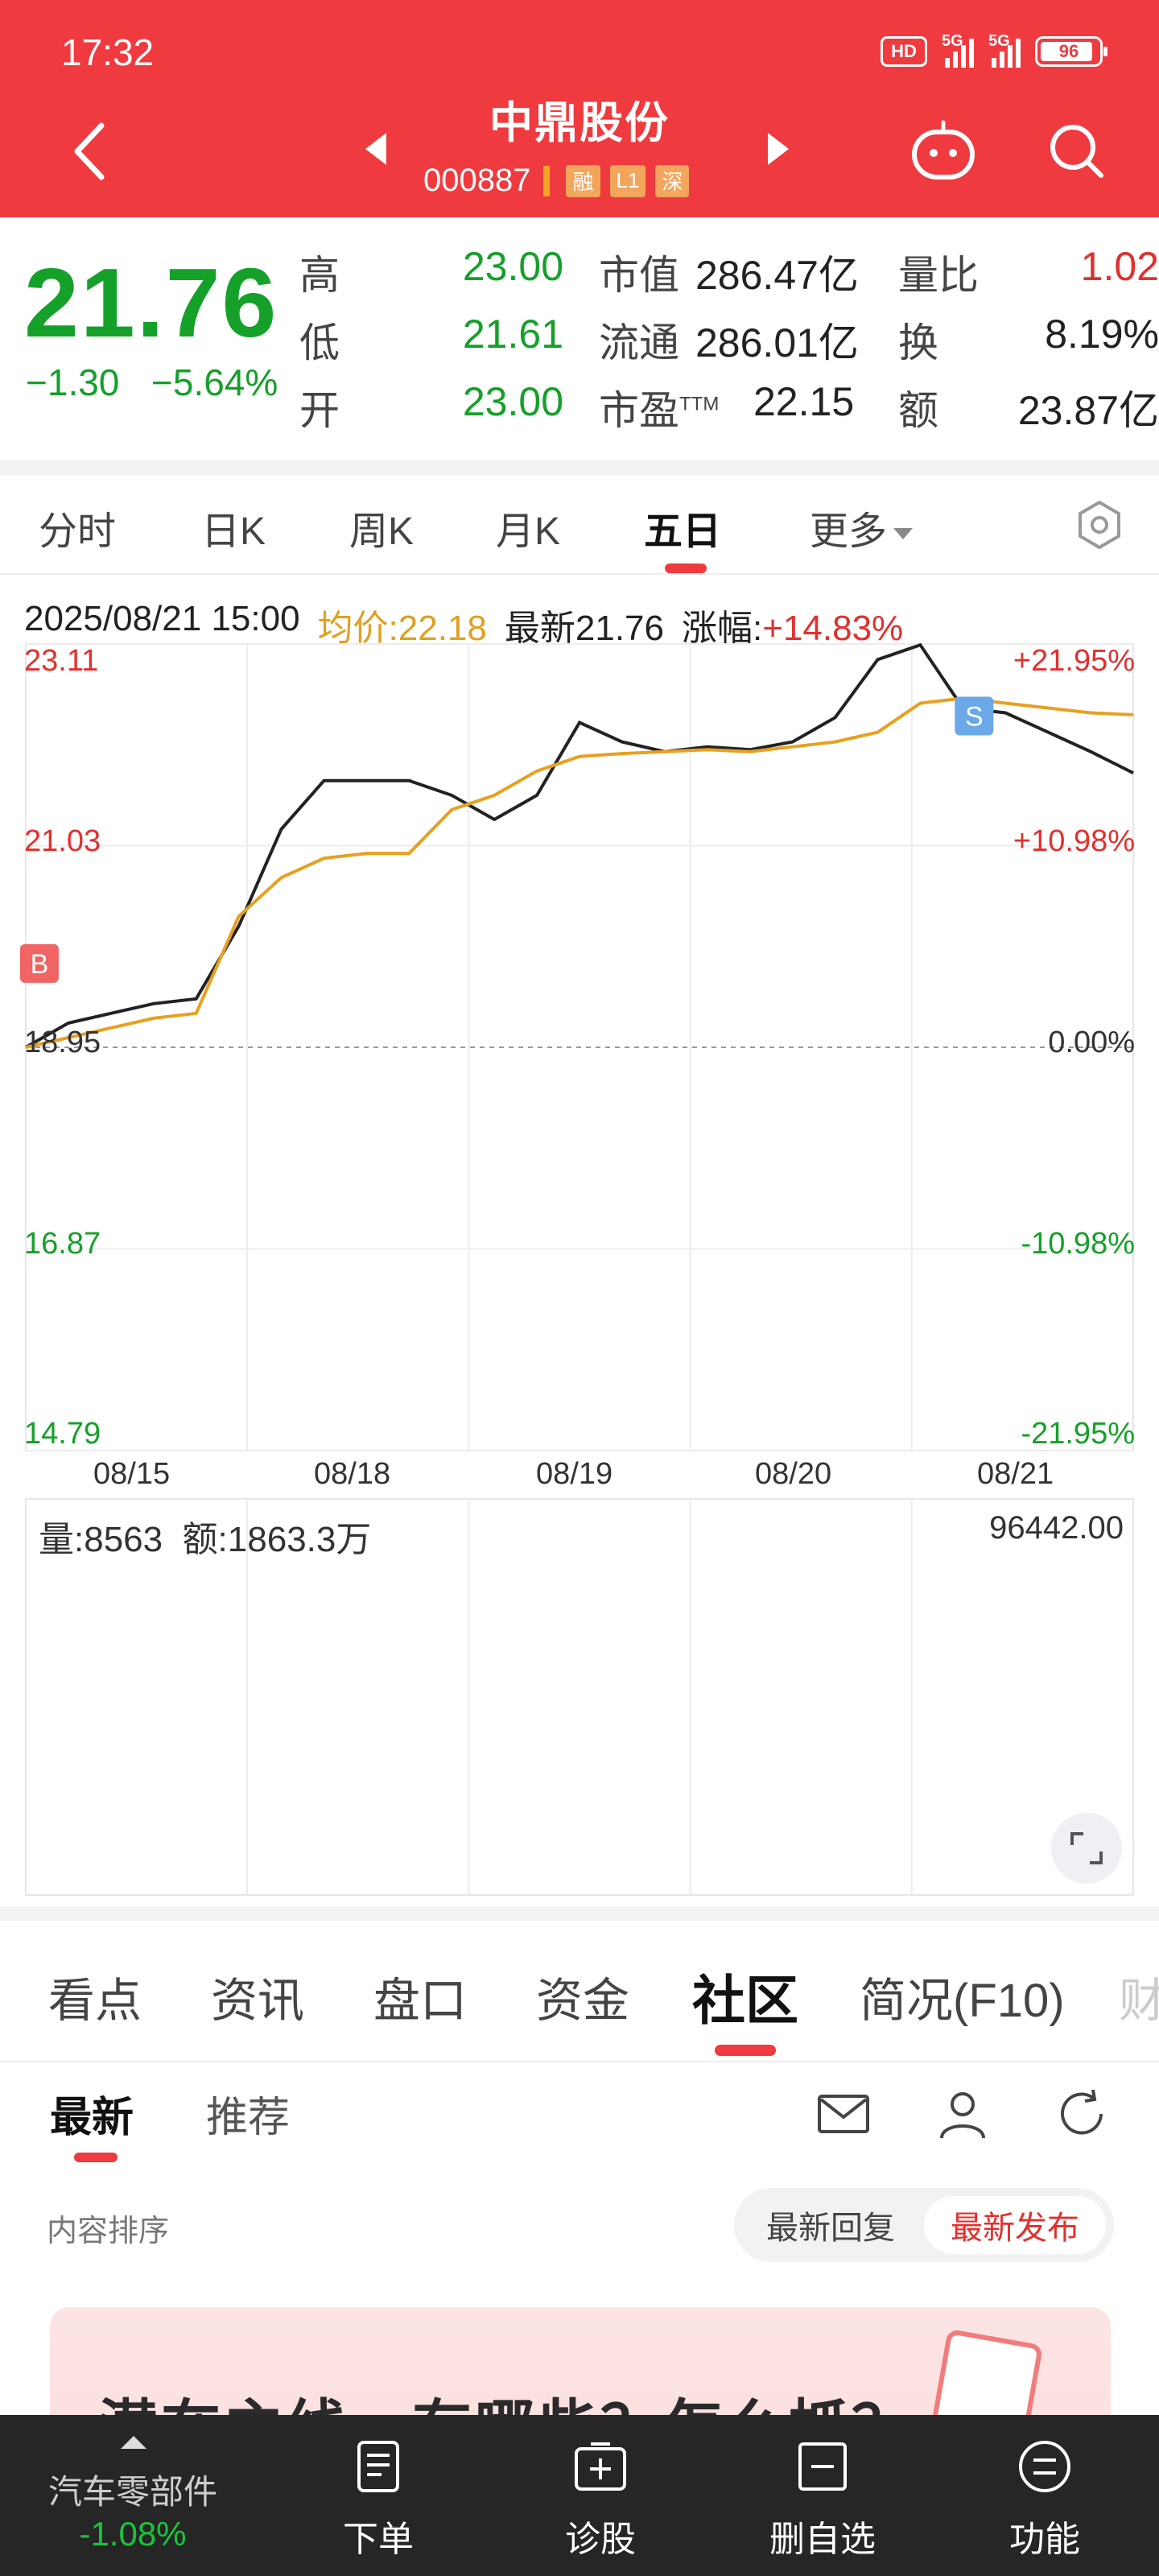 This screenshot has height=2576, width=1159. I want to click on y-tick-left: 16.87, so click(63, 1244).